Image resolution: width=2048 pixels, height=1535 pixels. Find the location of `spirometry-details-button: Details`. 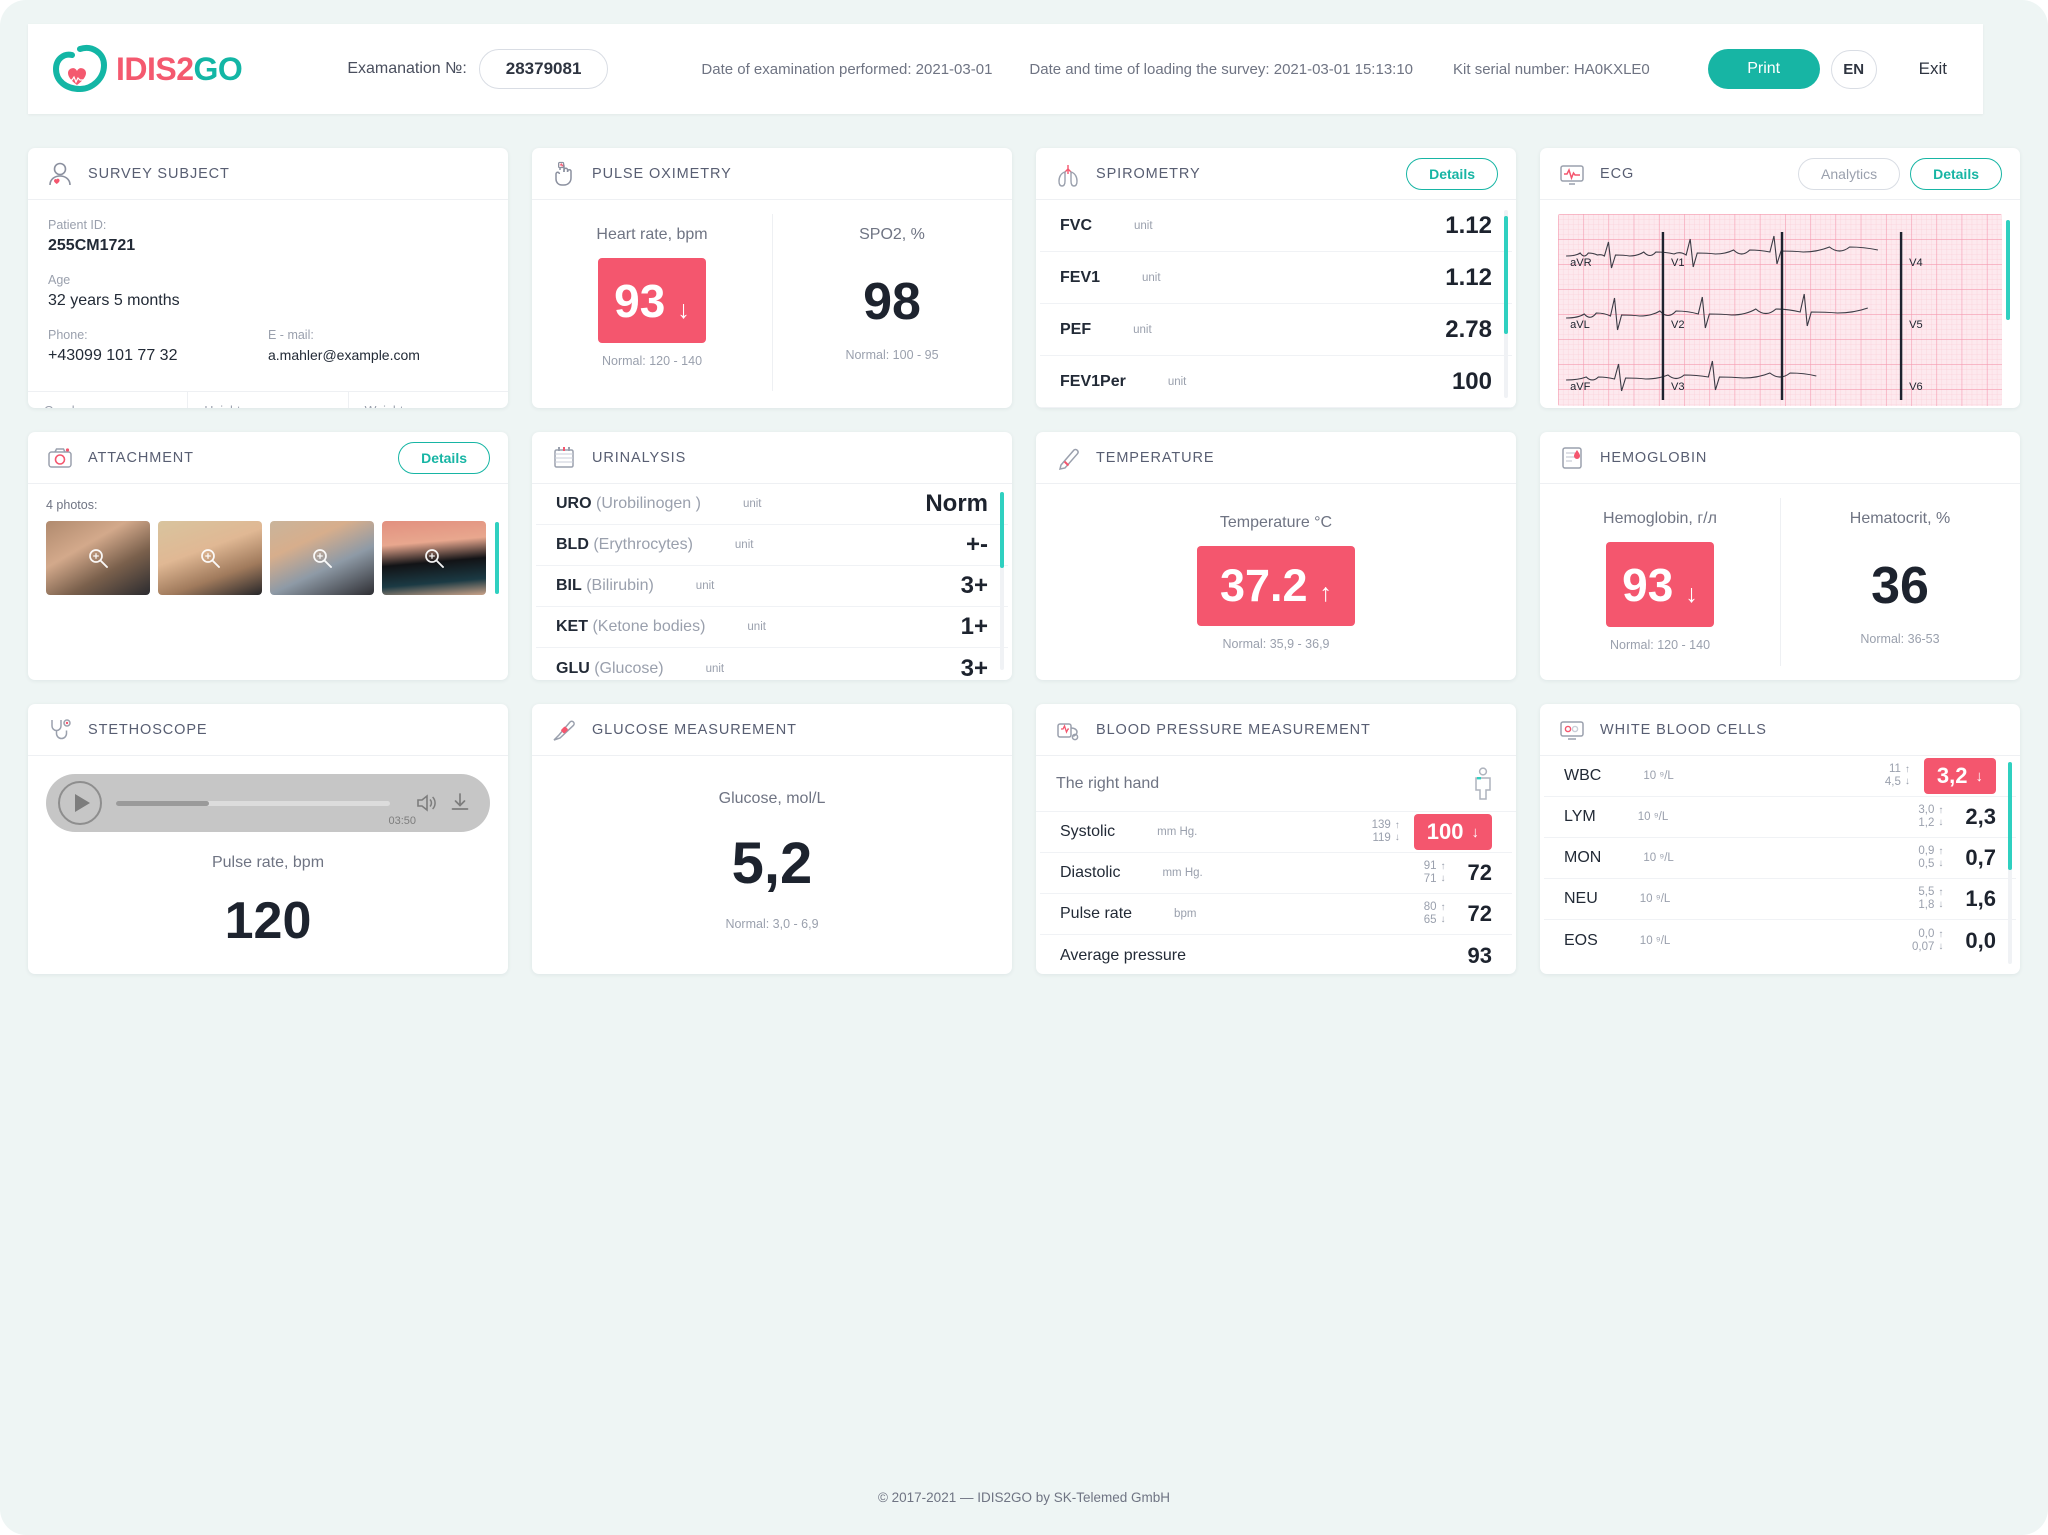

spirometry-details-button: Details is located at coordinates (1452, 173).